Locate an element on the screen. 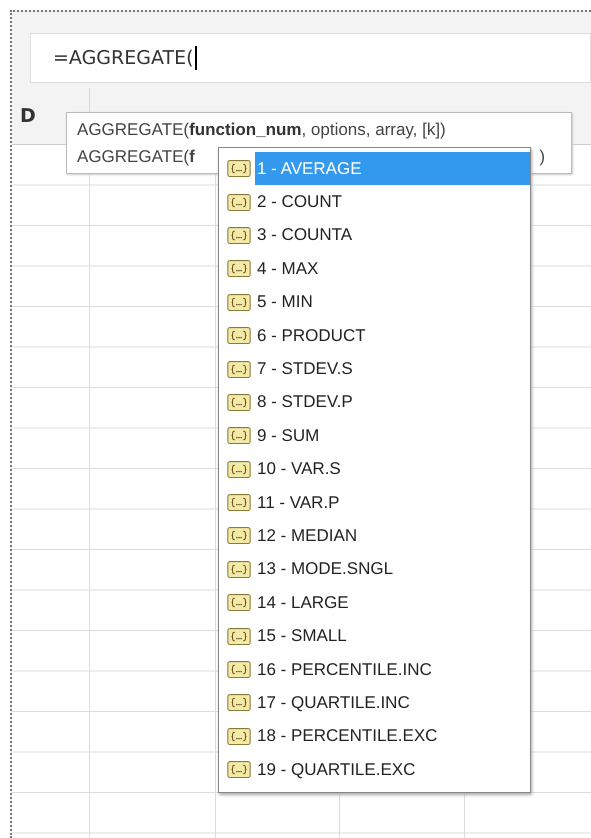  function-option: 11 - VAR.P is located at coordinates (392, 503).